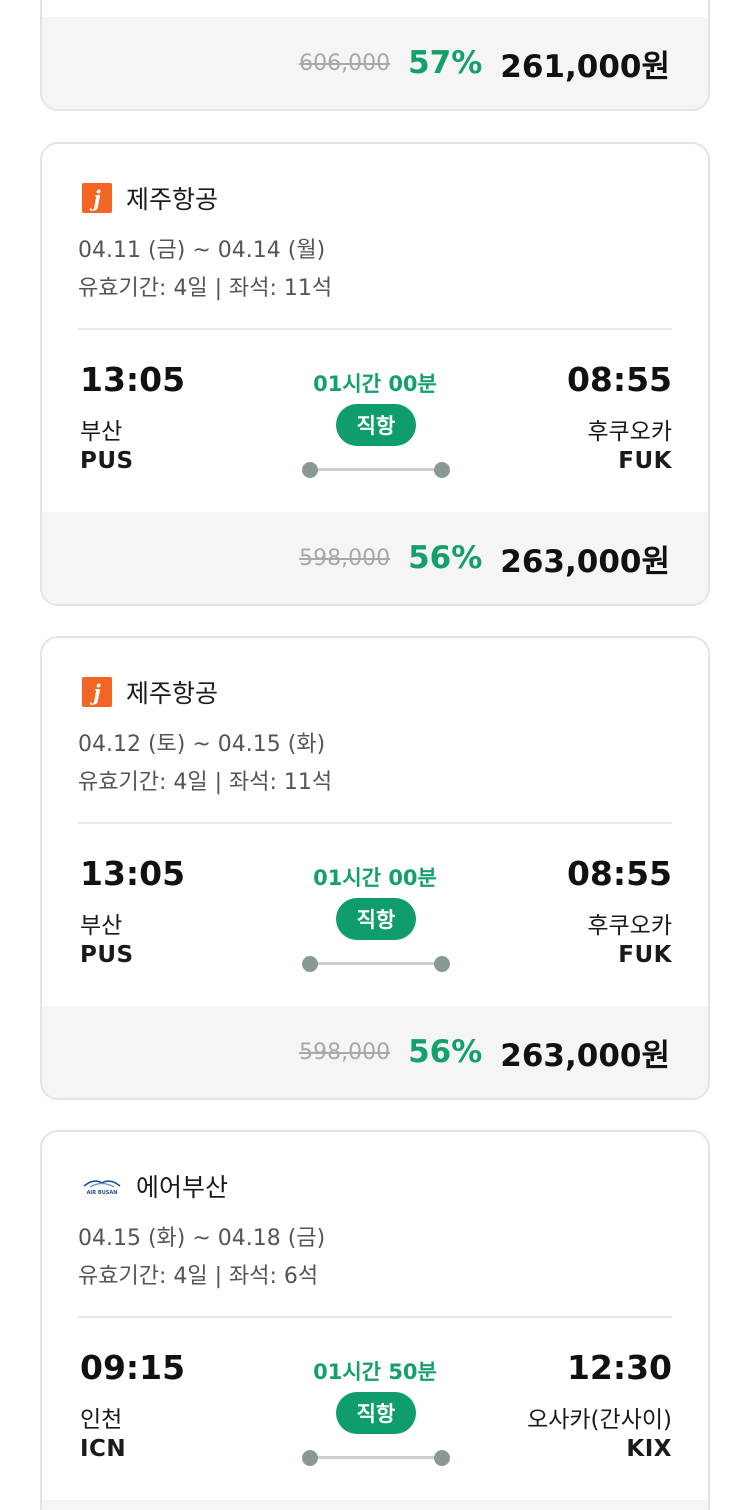 The width and height of the screenshot is (750, 1510). Describe the element at coordinates (375, 1505) in the screenshot. I see `price-bar-partial` at that location.